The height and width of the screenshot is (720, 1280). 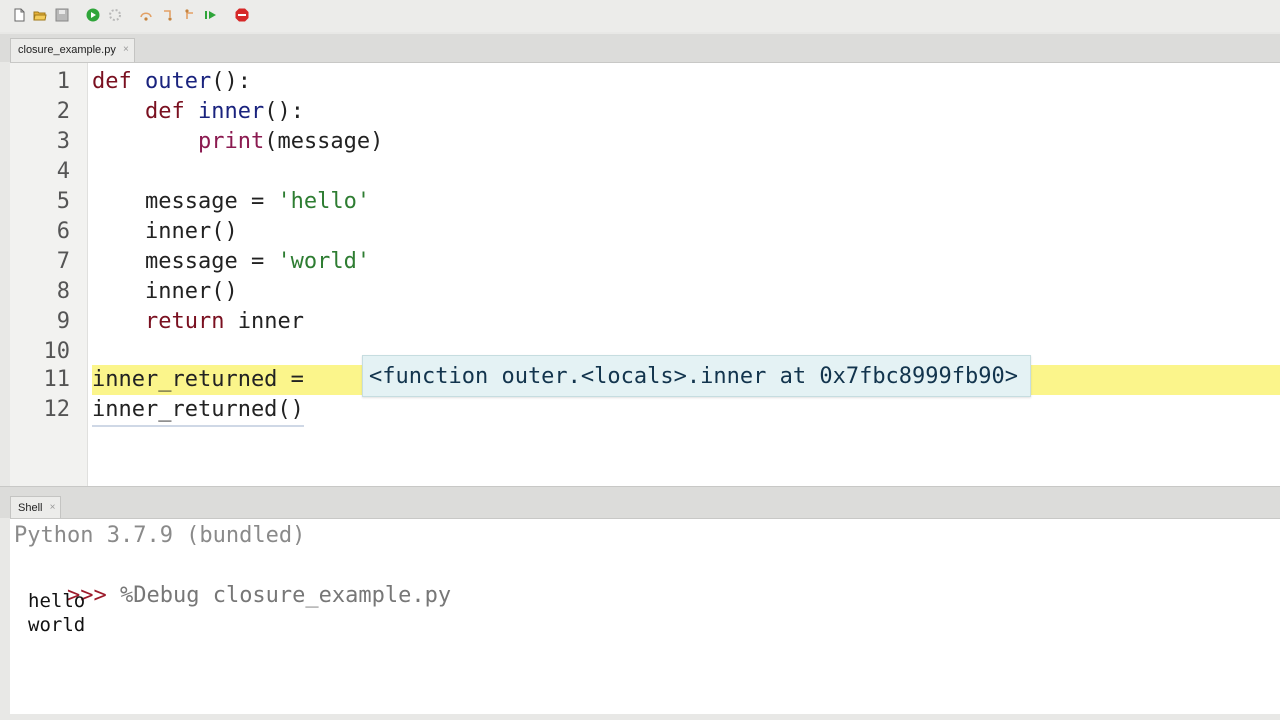 What do you see at coordinates (645, 411) in the screenshot?
I see `code-line: 12 inner_returned()` at bounding box center [645, 411].